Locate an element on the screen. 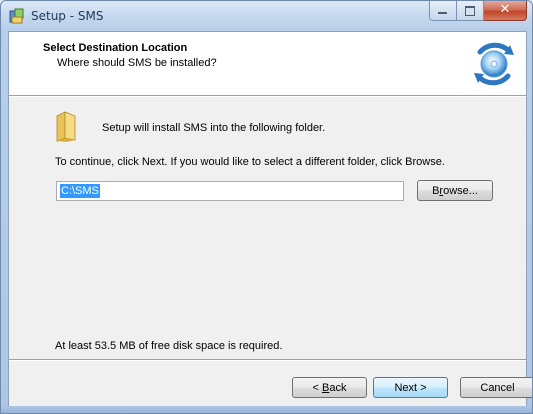 This screenshot has width=533, height=414. page-subtitle: Where should SMS be installed? is located at coordinates (137, 63).